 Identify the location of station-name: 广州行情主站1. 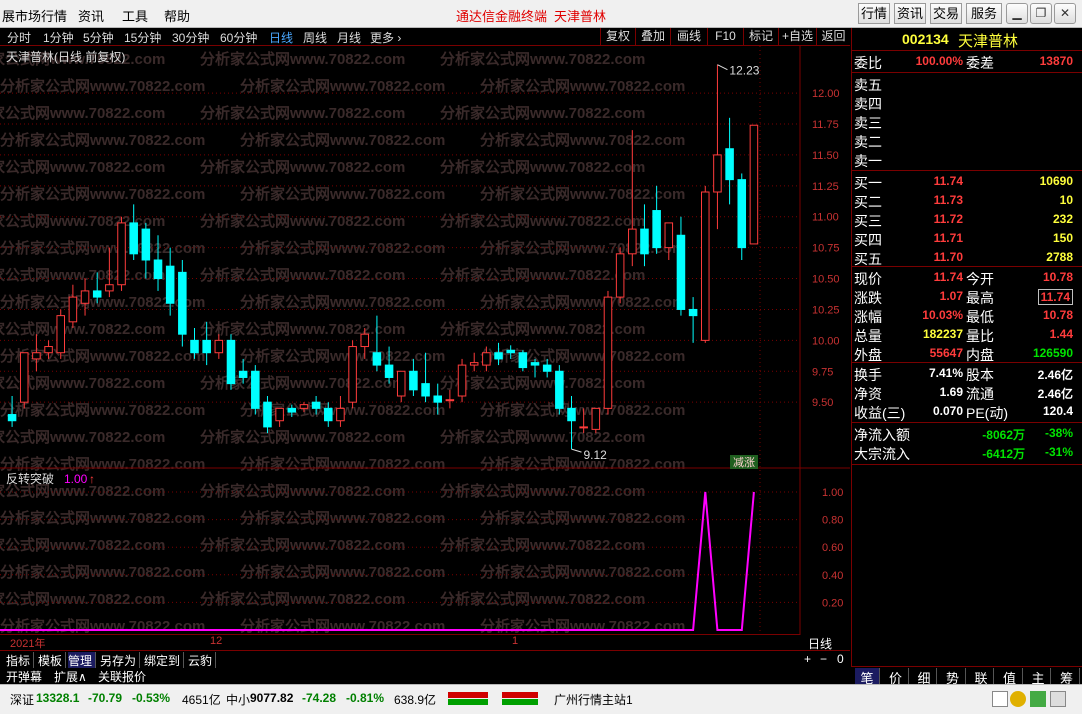
(593, 699).